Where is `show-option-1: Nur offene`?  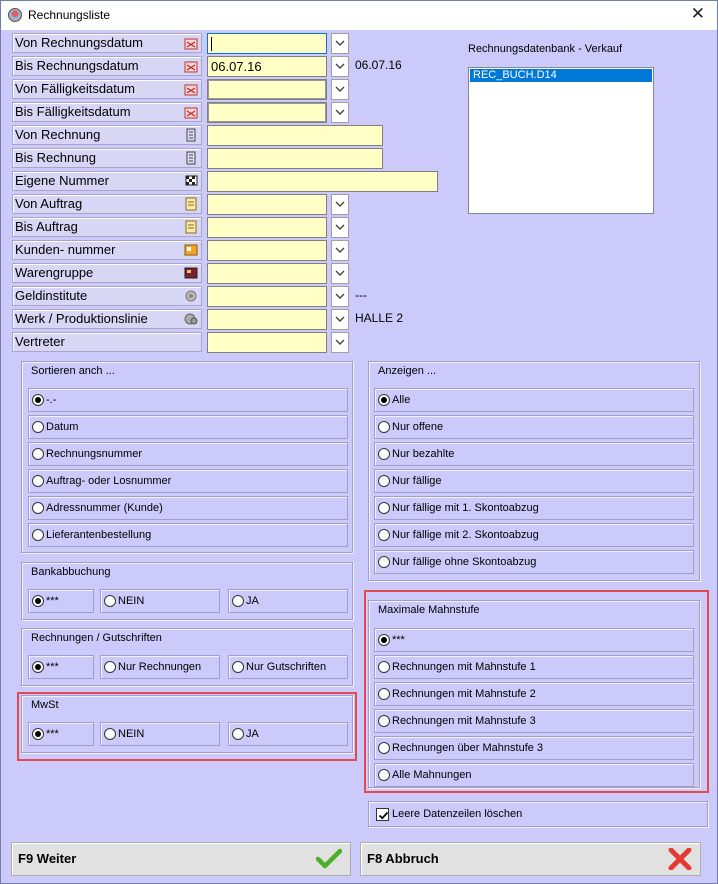
show-option-1: Nur offene is located at coordinates (534, 427).